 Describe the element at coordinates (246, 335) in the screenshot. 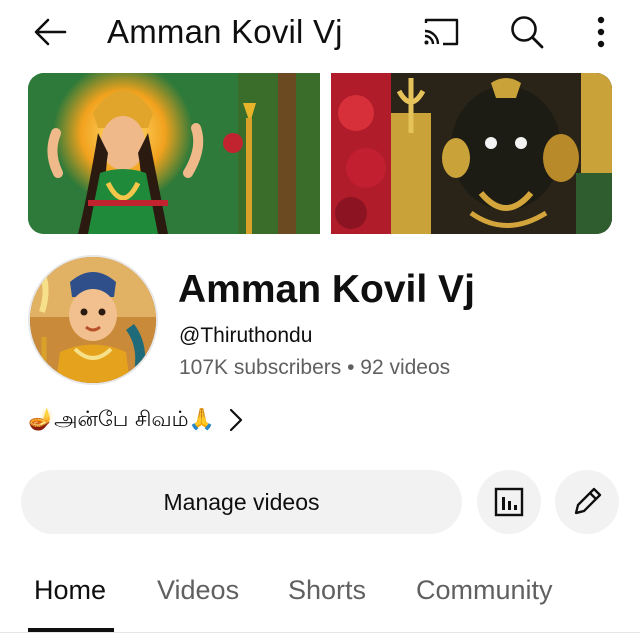

I see `channel-handle: @Thiruthondu` at that location.